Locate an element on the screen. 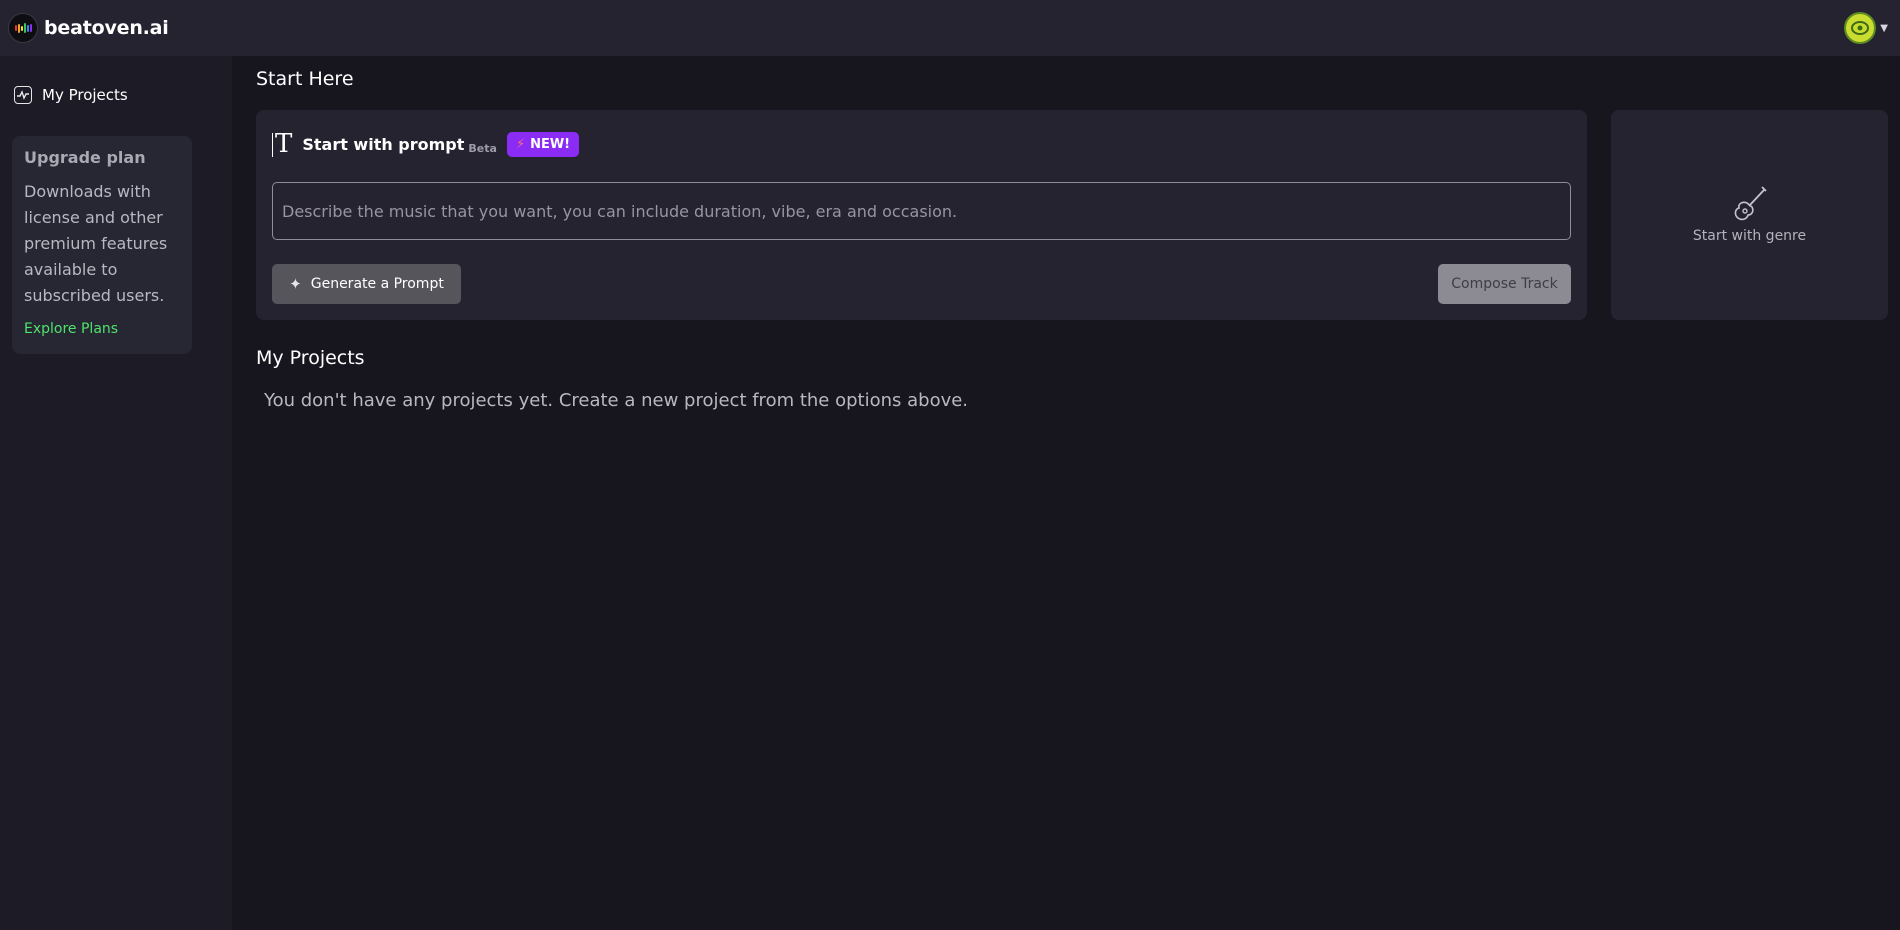  new-badge: ⚡ NEW! is located at coordinates (543, 144).